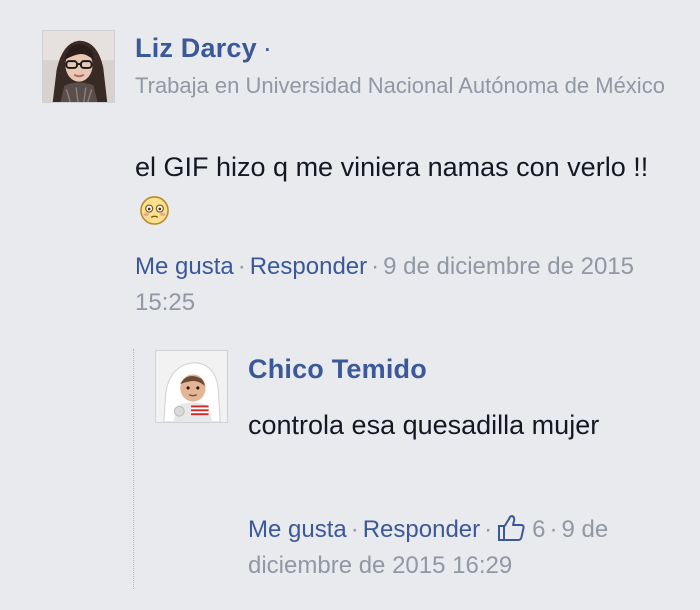 Image resolution: width=700 pixels, height=610 pixels. What do you see at coordinates (337, 369) in the screenshot?
I see `reply-author-name: Chico Temido` at bounding box center [337, 369].